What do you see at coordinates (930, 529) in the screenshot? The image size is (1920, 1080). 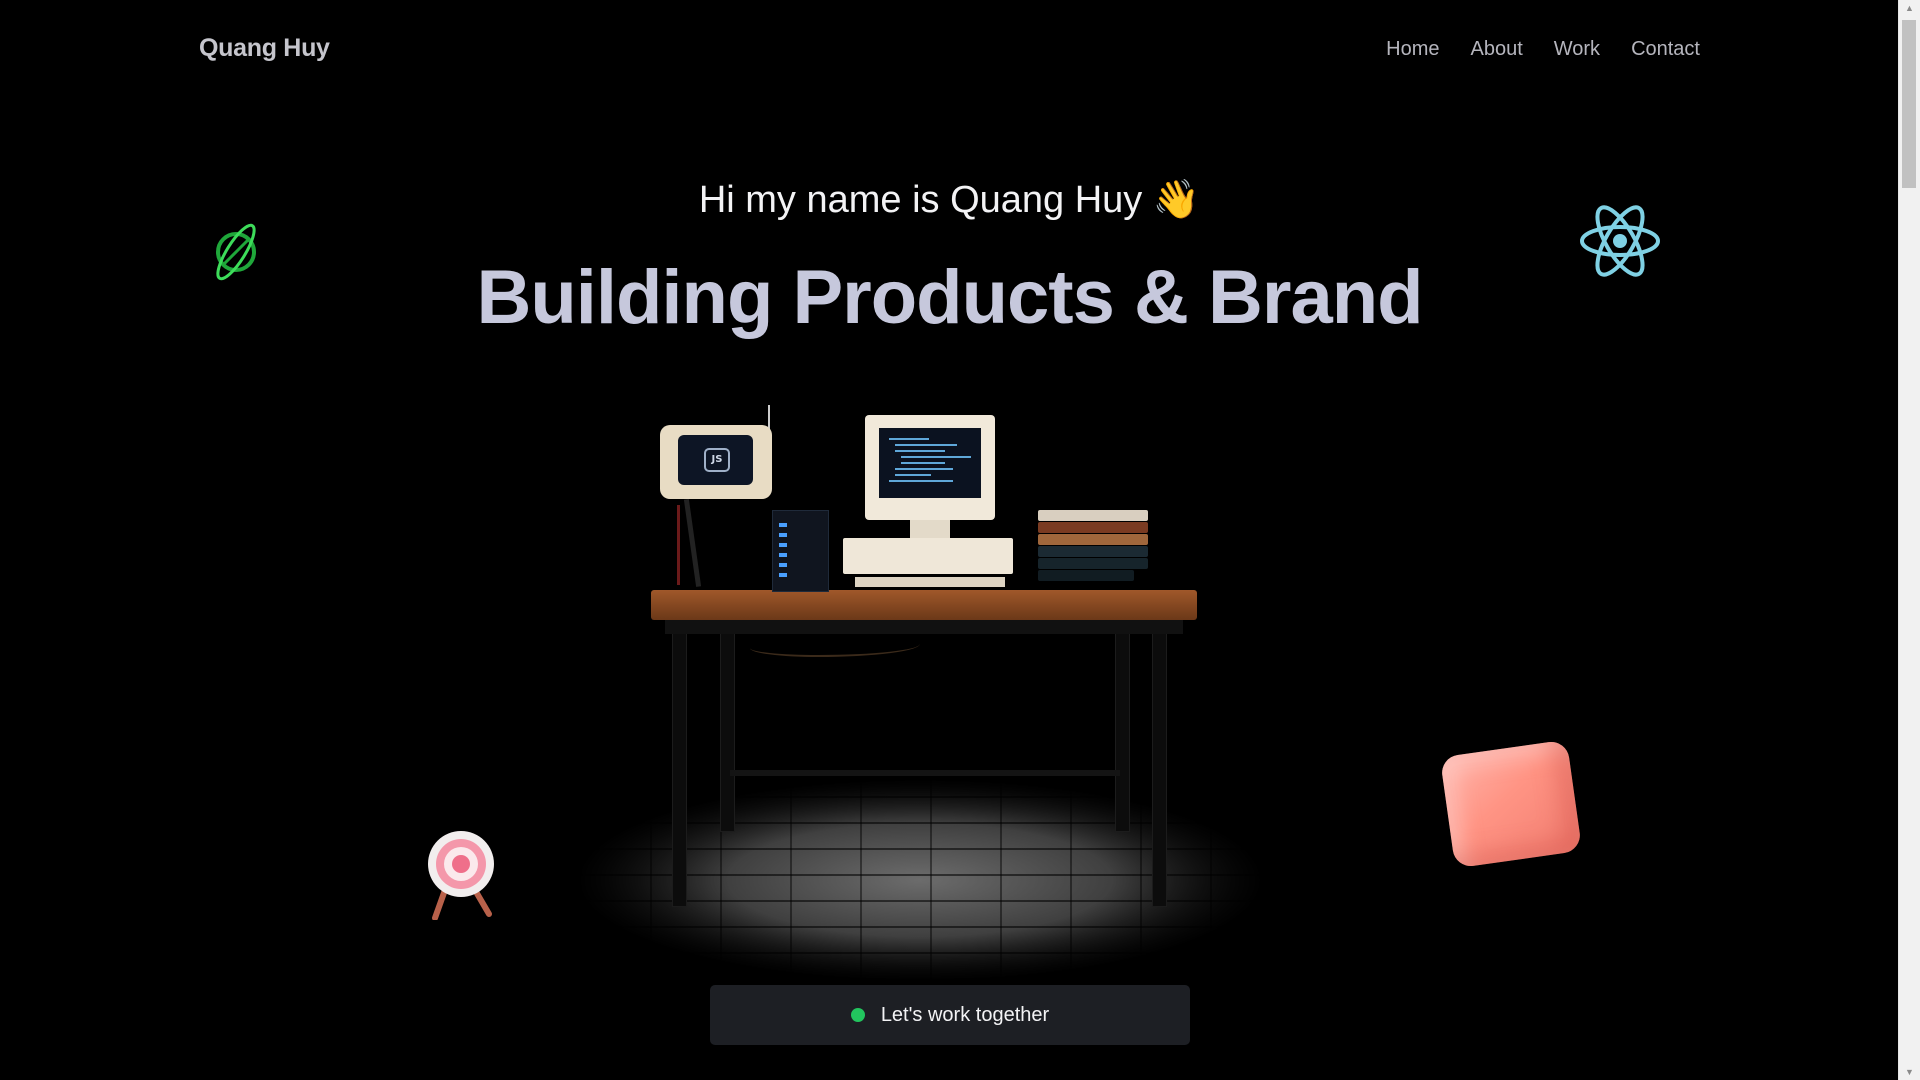 I see `monitor-stand` at bounding box center [930, 529].